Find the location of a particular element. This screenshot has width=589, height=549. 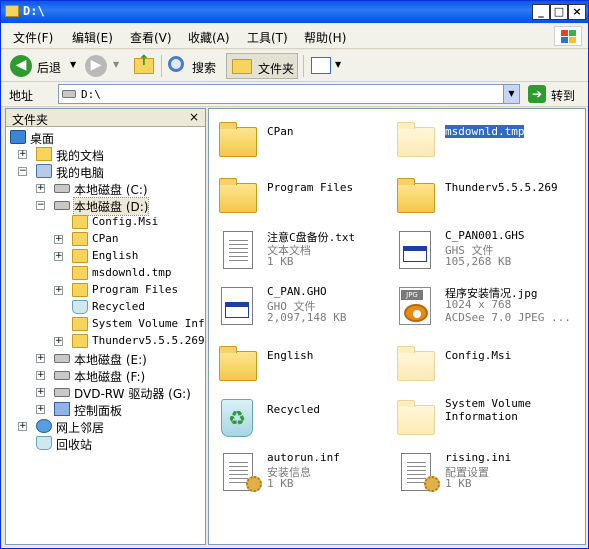

windows-logo-icon is located at coordinates (568, 36).